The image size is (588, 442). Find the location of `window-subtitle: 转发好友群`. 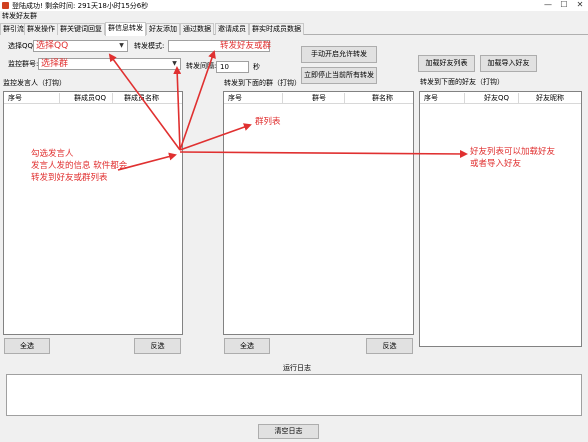

window-subtitle: 转发好友群 is located at coordinates (19, 16).